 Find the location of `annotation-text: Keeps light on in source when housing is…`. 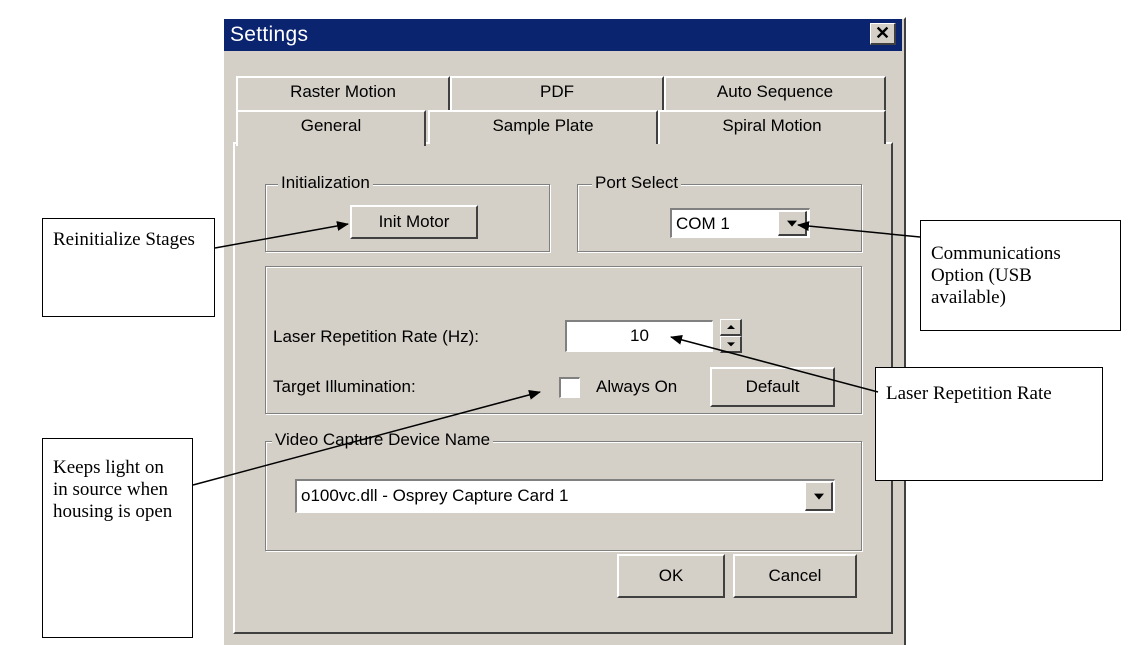

annotation-text: Keeps light on in source when housing is… is located at coordinates (113, 489).